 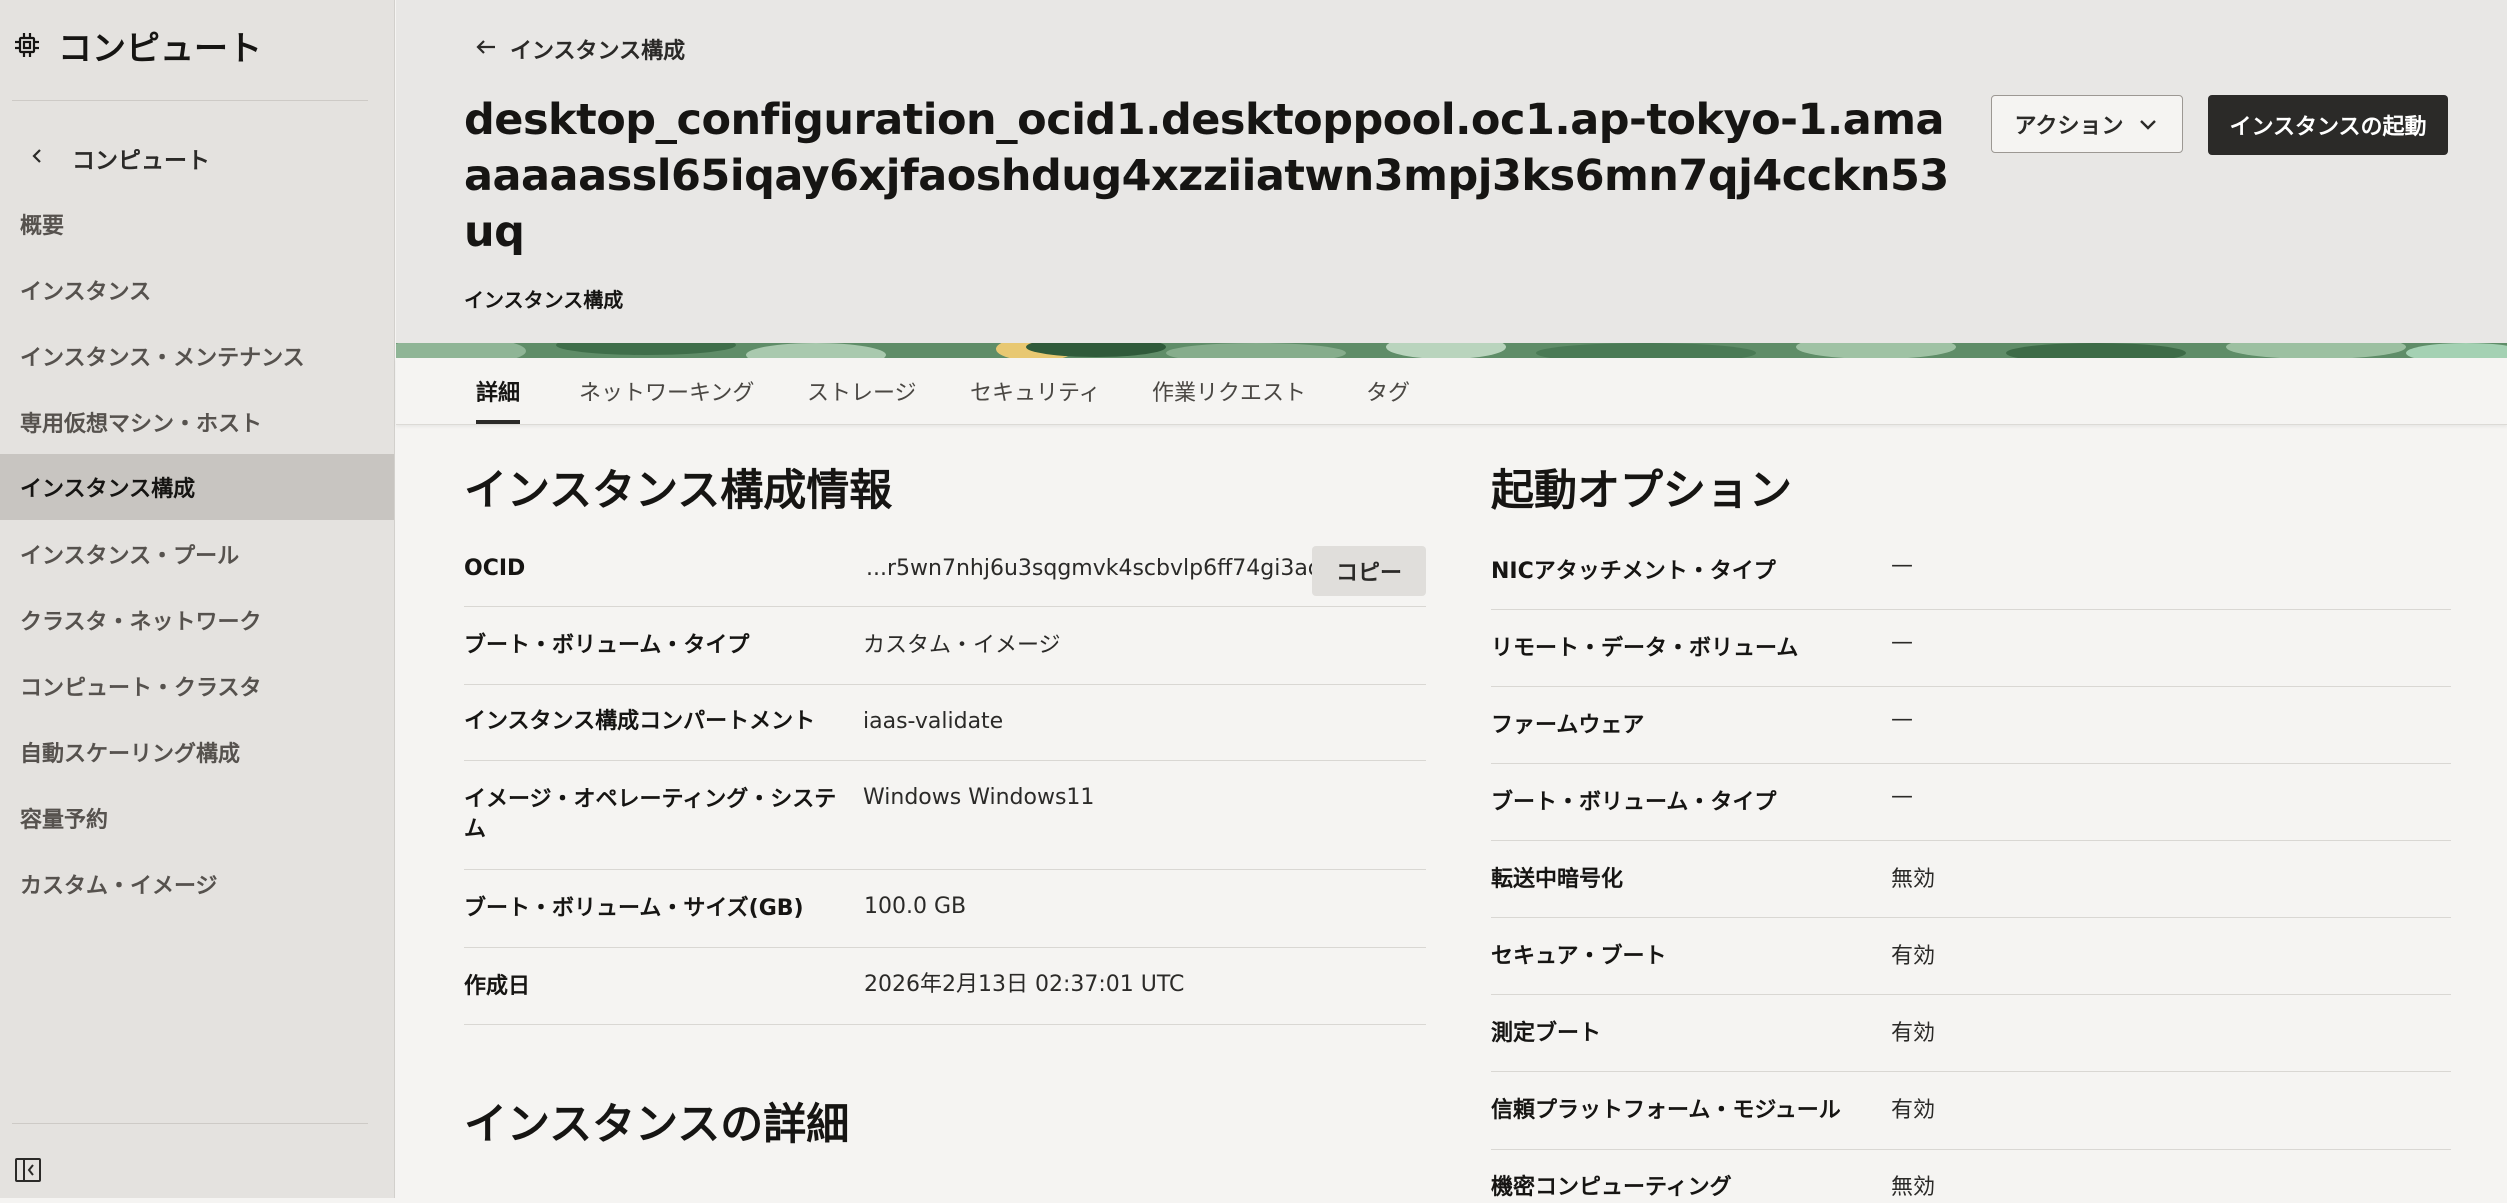 I want to click on tab-storage: ストレージ, so click(x=862, y=391).